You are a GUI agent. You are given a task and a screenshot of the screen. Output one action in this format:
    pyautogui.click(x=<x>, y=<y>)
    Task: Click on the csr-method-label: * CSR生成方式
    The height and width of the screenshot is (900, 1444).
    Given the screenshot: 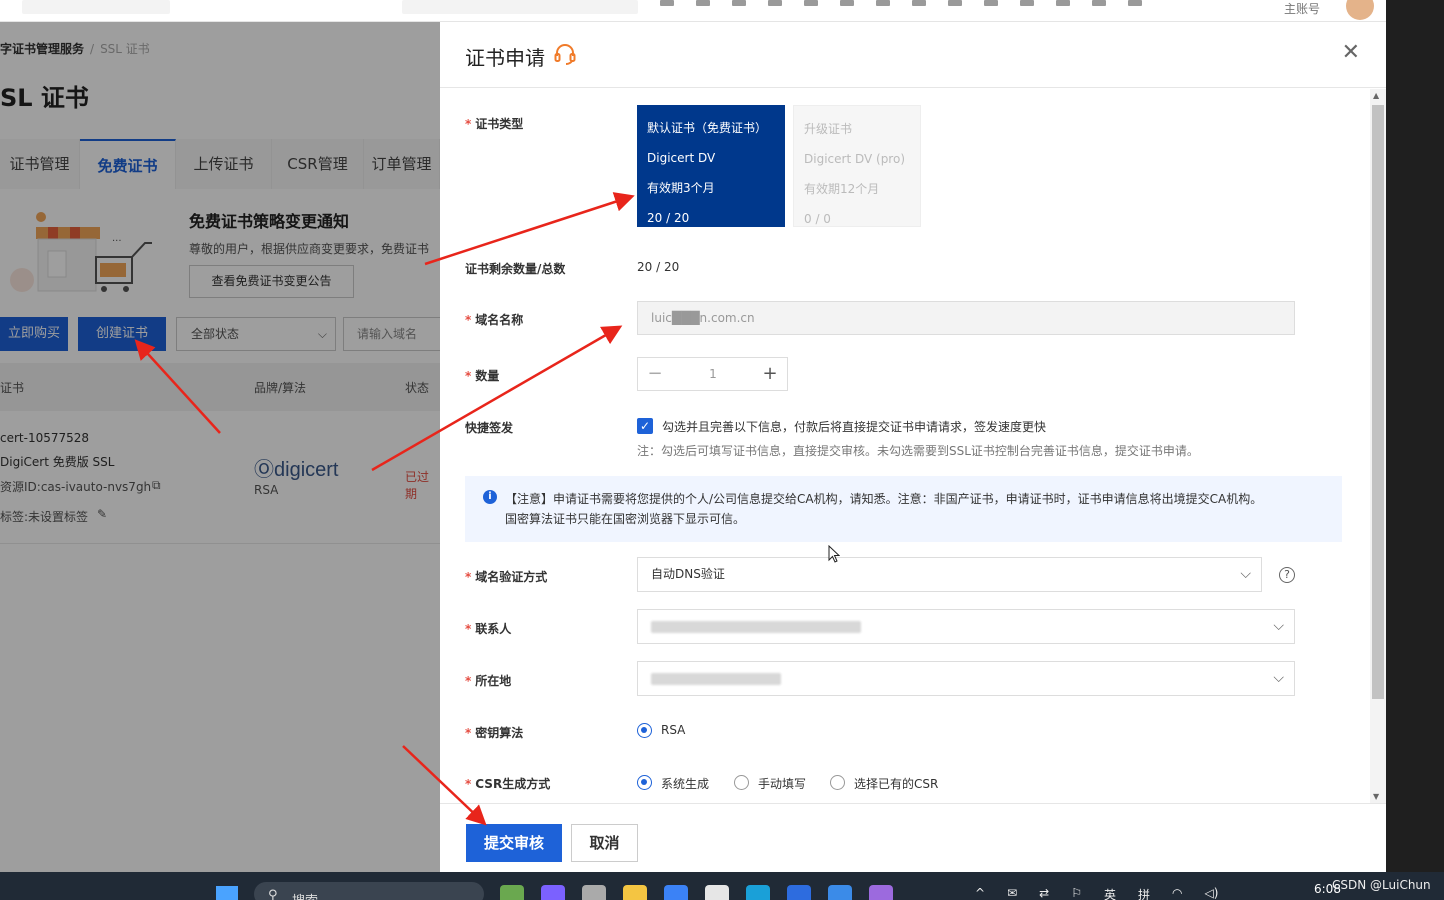 What is the action you would take?
    pyautogui.click(x=508, y=784)
    